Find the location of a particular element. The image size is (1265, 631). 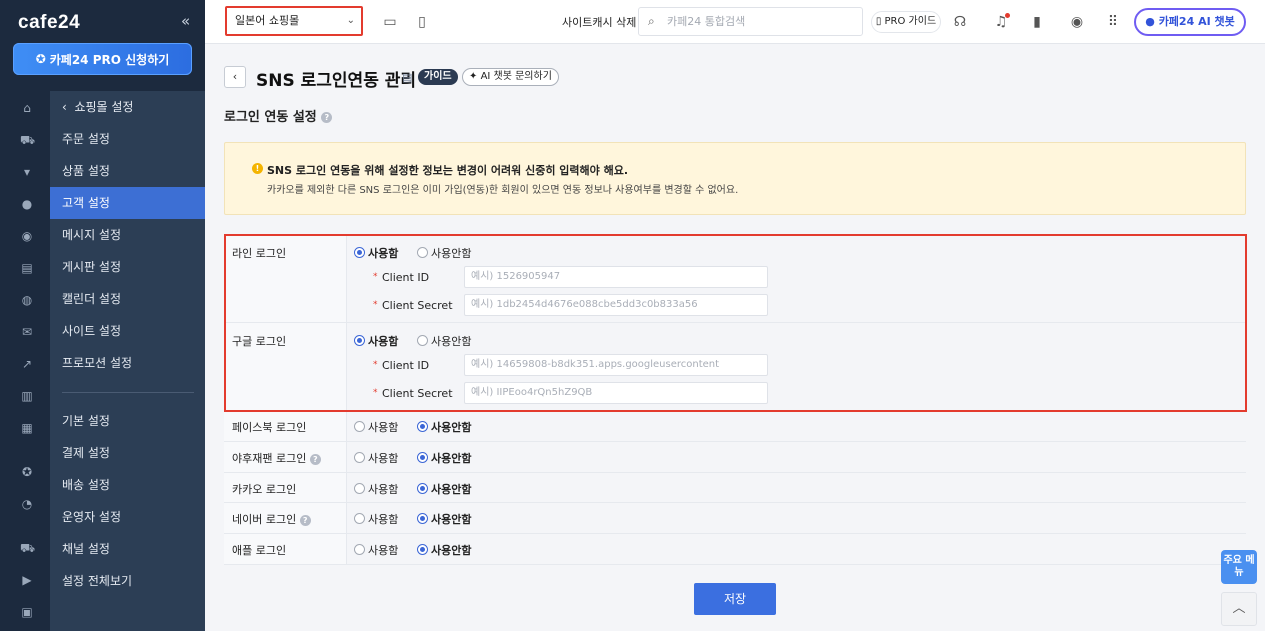

google-use-radio is located at coordinates (359, 340).